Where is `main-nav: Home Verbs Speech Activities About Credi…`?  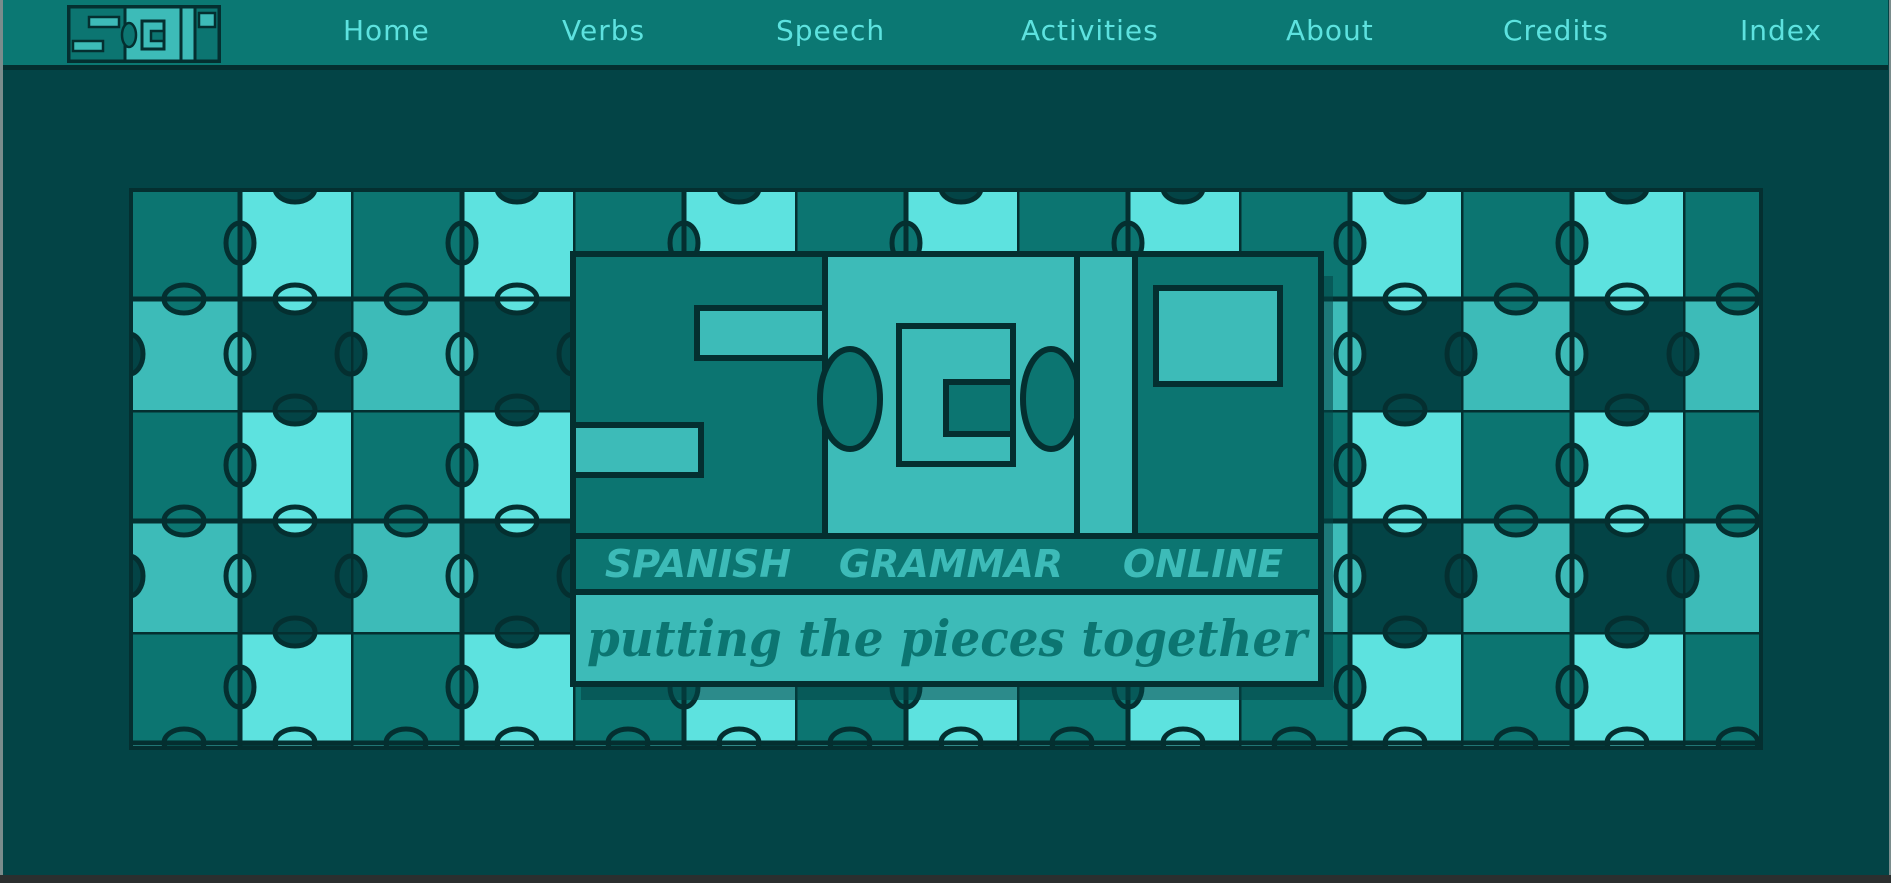 main-nav: Home Verbs Speech Activities About Credi… is located at coordinates (945, 32).